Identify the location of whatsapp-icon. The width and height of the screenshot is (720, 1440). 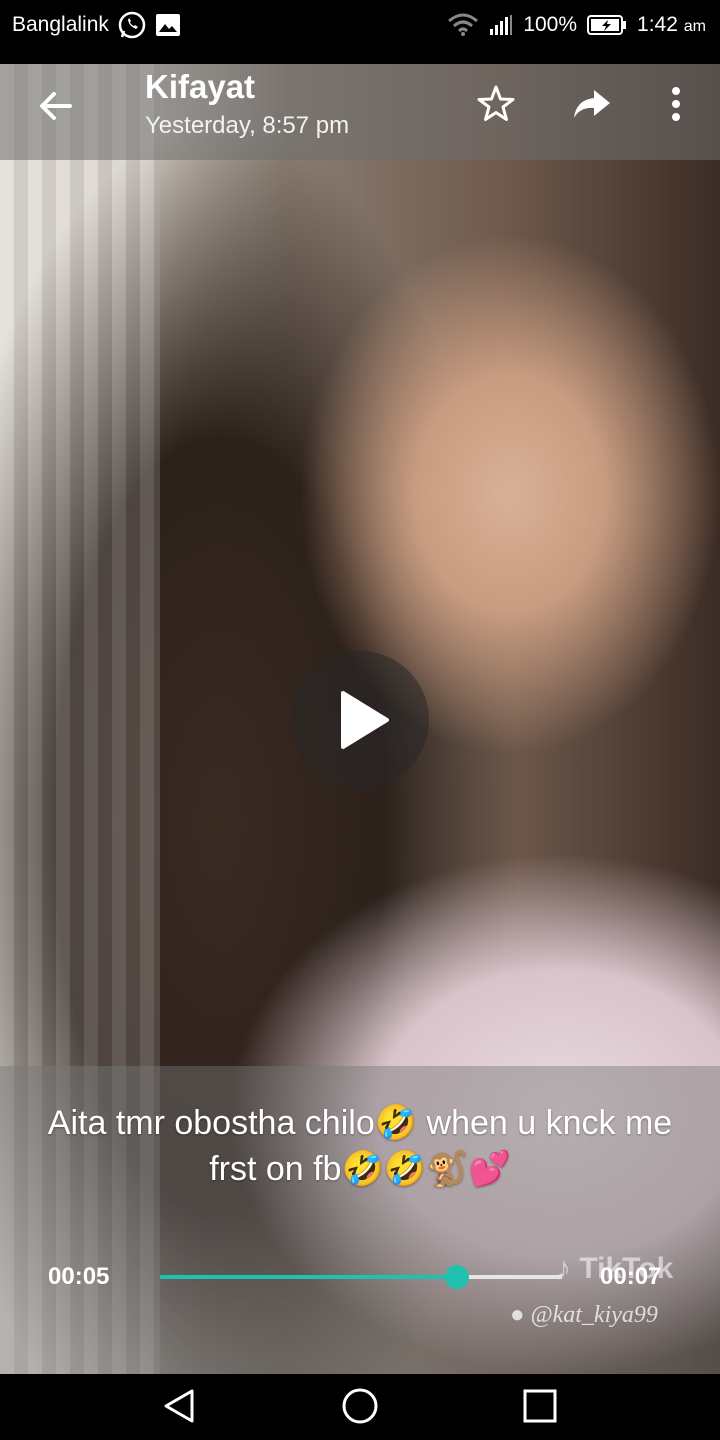
(132, 25).